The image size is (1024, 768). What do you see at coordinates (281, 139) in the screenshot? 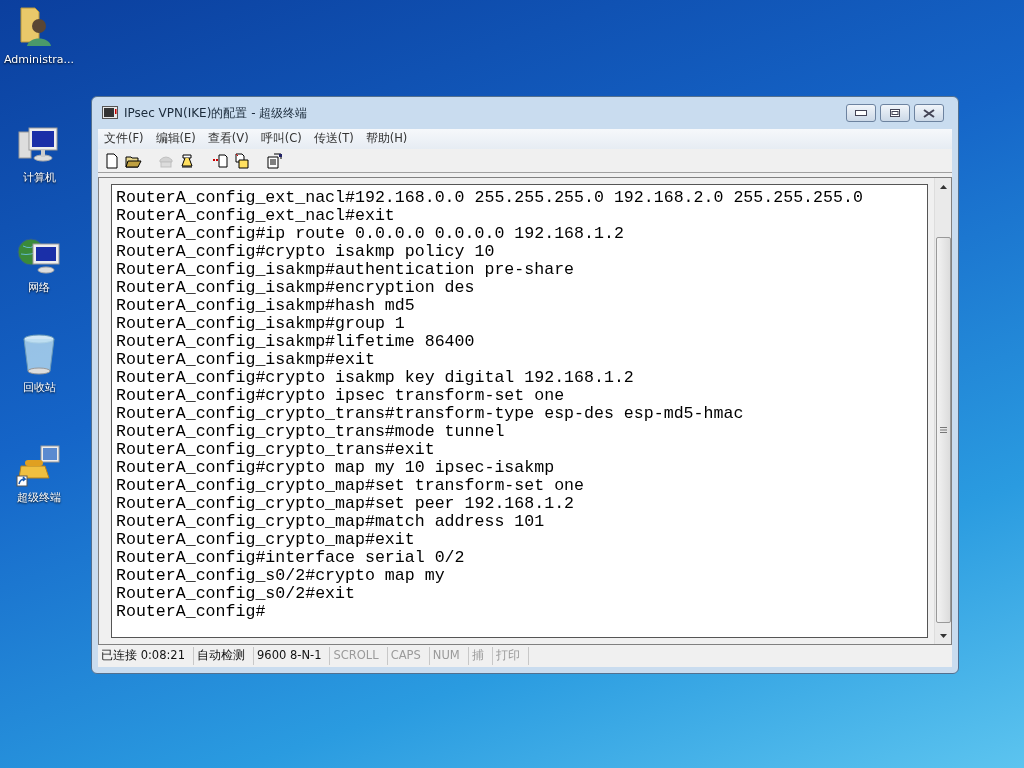
I see `menu-item: 呼叫(C)` at bounding box center [281, 139].